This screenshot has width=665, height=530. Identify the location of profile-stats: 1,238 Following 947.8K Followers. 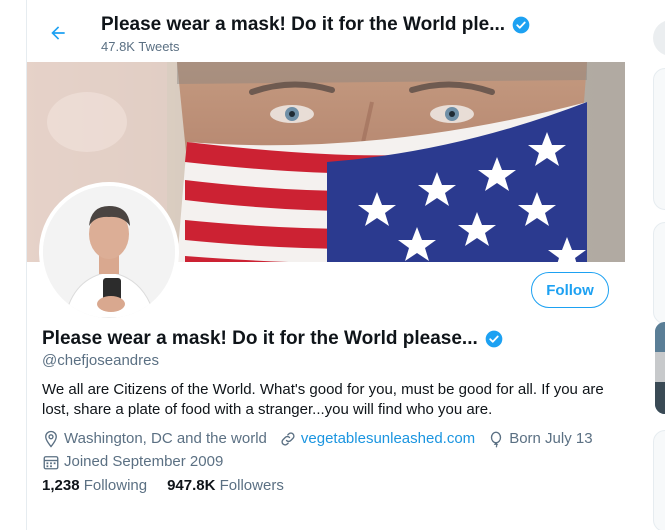
(173, 485).